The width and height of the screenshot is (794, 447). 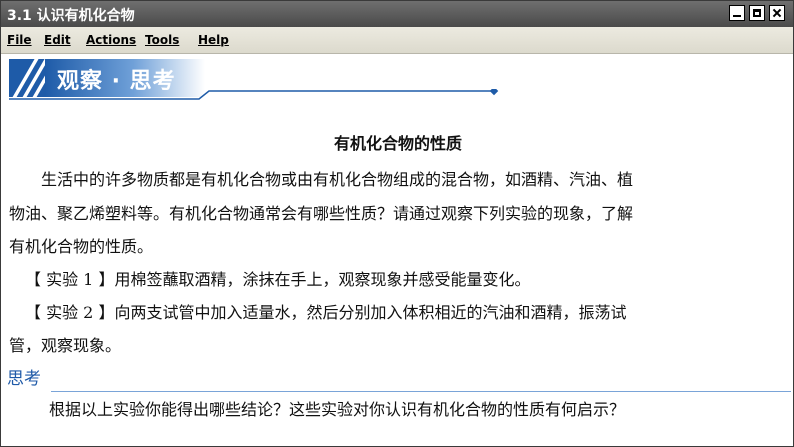 What do you see at coordinates (57, 40) in the screenshot?
I see `menu-edit: Edit` at bounding box center [57, 40].